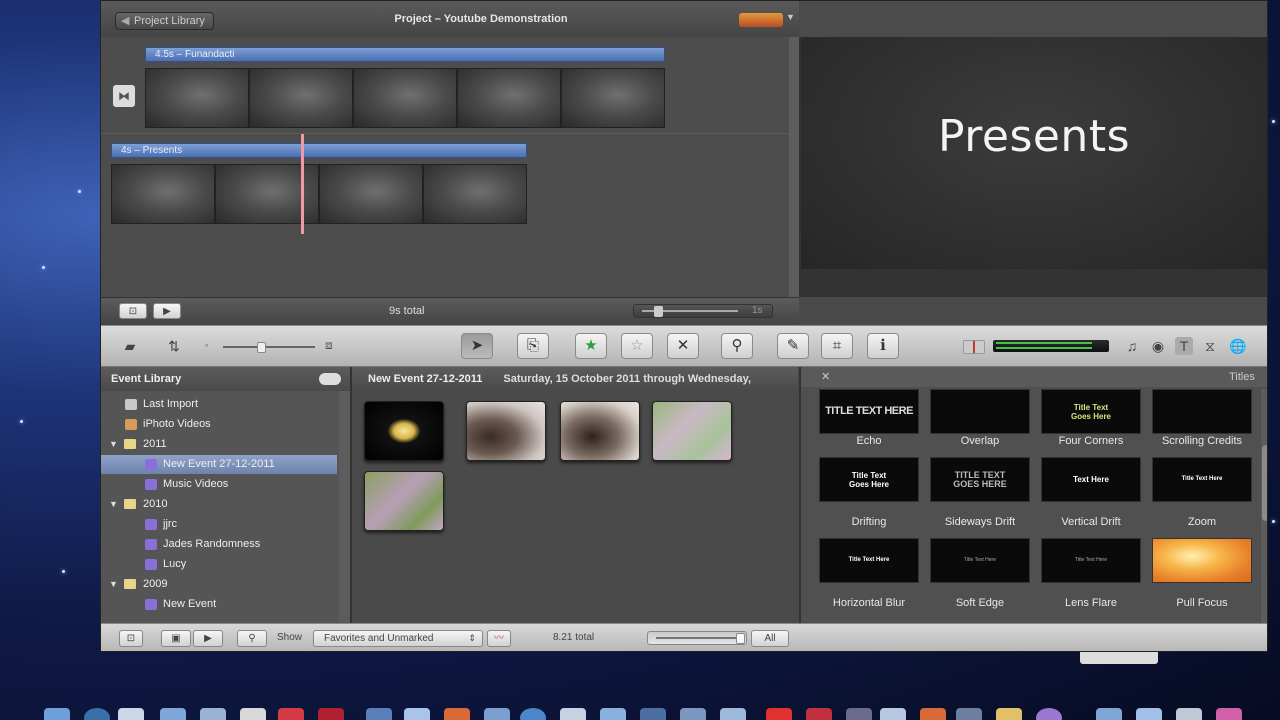 The width and height of the screenshot is (1280, 720). What do you see at coordinates (1091, 479) in the screenshot?
I see `title-tile-vertical-drift: Text Here` at bounding box center [1091, 479].